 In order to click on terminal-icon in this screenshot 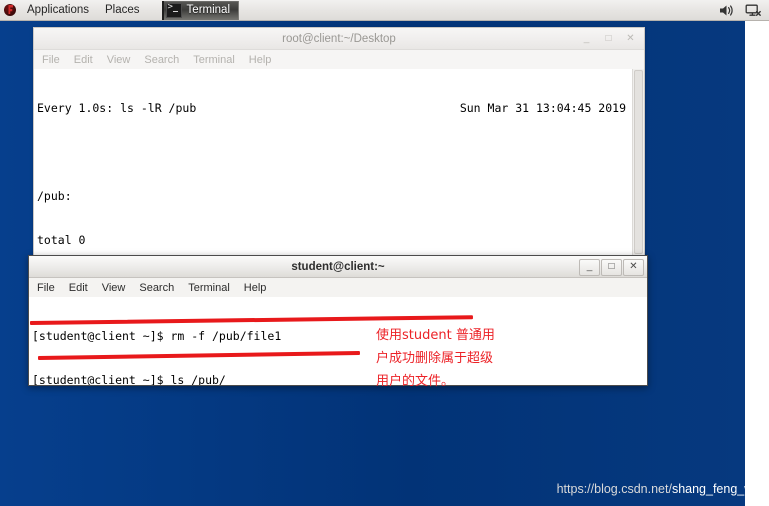, I will do `click(173, 10)`.